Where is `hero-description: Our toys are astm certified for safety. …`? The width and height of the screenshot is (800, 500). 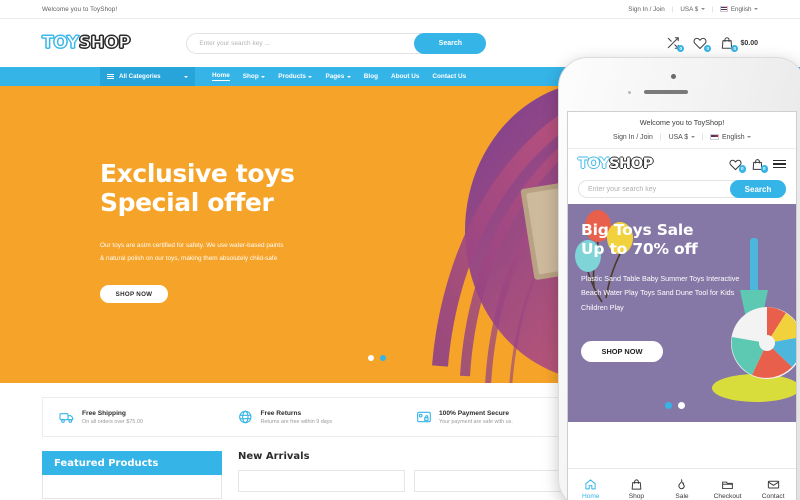
hero-description: Our toys are astm certified for safety. … is located at coordinates (225, 252).